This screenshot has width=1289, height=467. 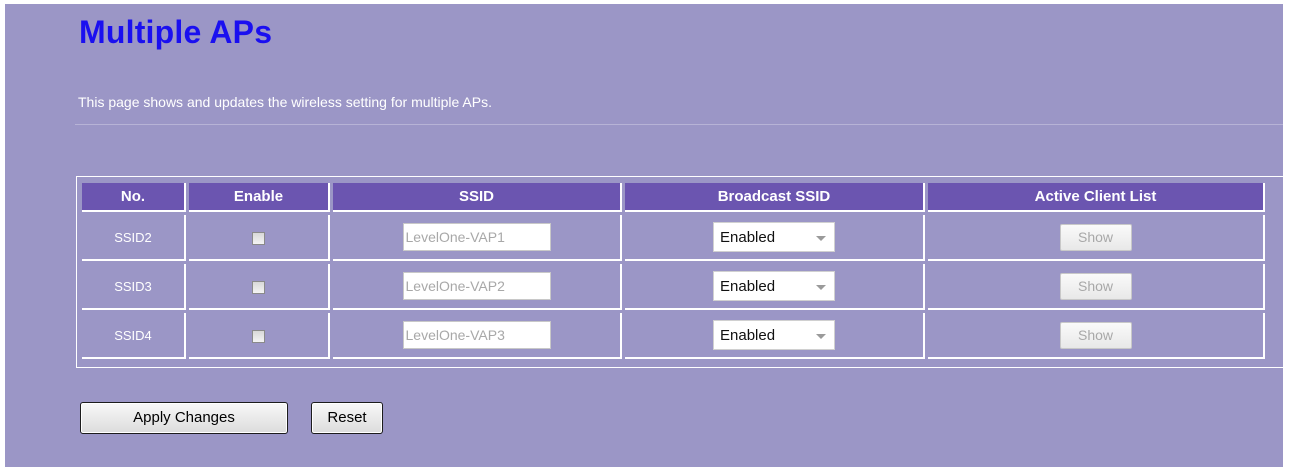 What do you see at coordinates (134, 336) in the screenshot?
I see `ssid-number: SSID4` at bounding box center [134, 336].